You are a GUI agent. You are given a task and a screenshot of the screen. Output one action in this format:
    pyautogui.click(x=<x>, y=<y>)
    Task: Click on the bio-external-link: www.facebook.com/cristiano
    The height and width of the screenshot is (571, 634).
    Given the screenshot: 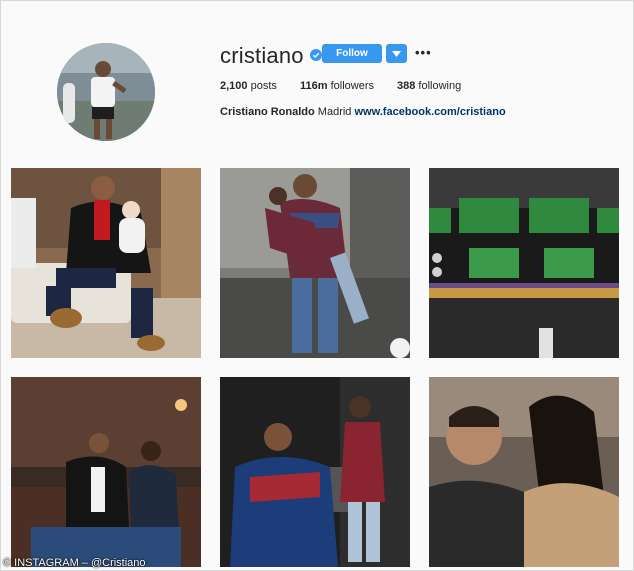 What is the action you would take?
    pyautogui.click(x=429, y=112)
    